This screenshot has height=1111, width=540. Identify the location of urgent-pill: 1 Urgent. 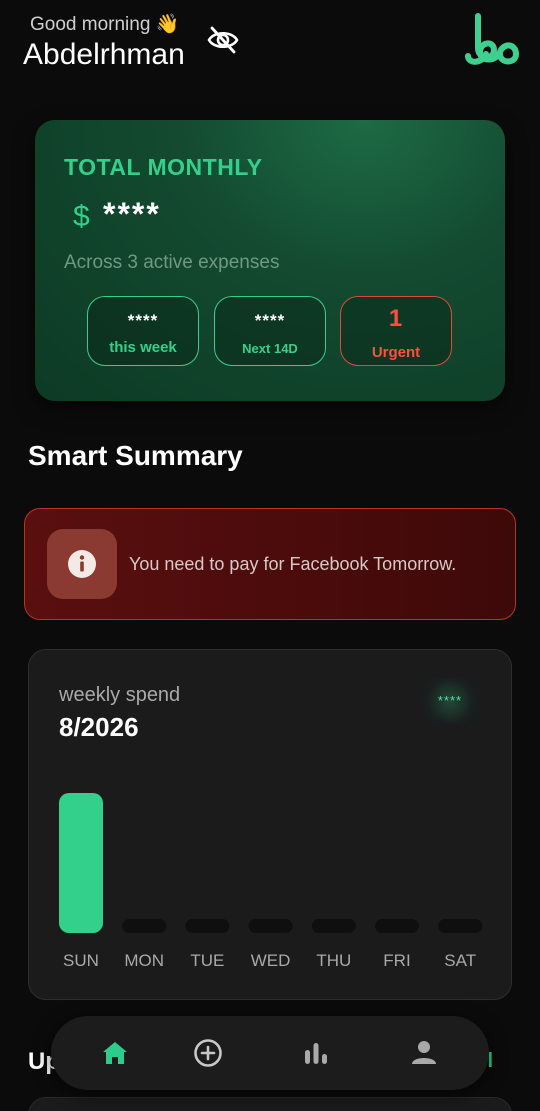
(396, 331).